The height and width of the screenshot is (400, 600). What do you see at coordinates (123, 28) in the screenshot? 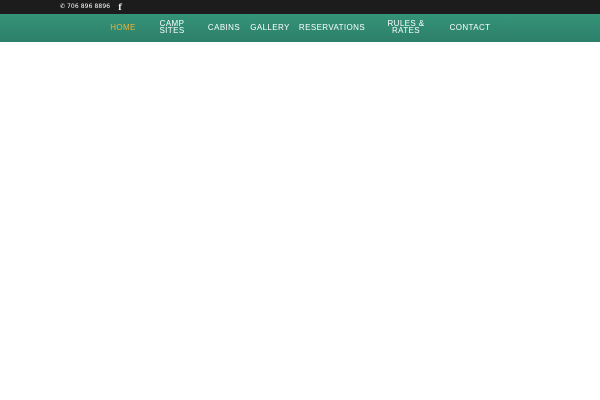
I see `nav-item-home: HOME` at bounding box center [123, 28].